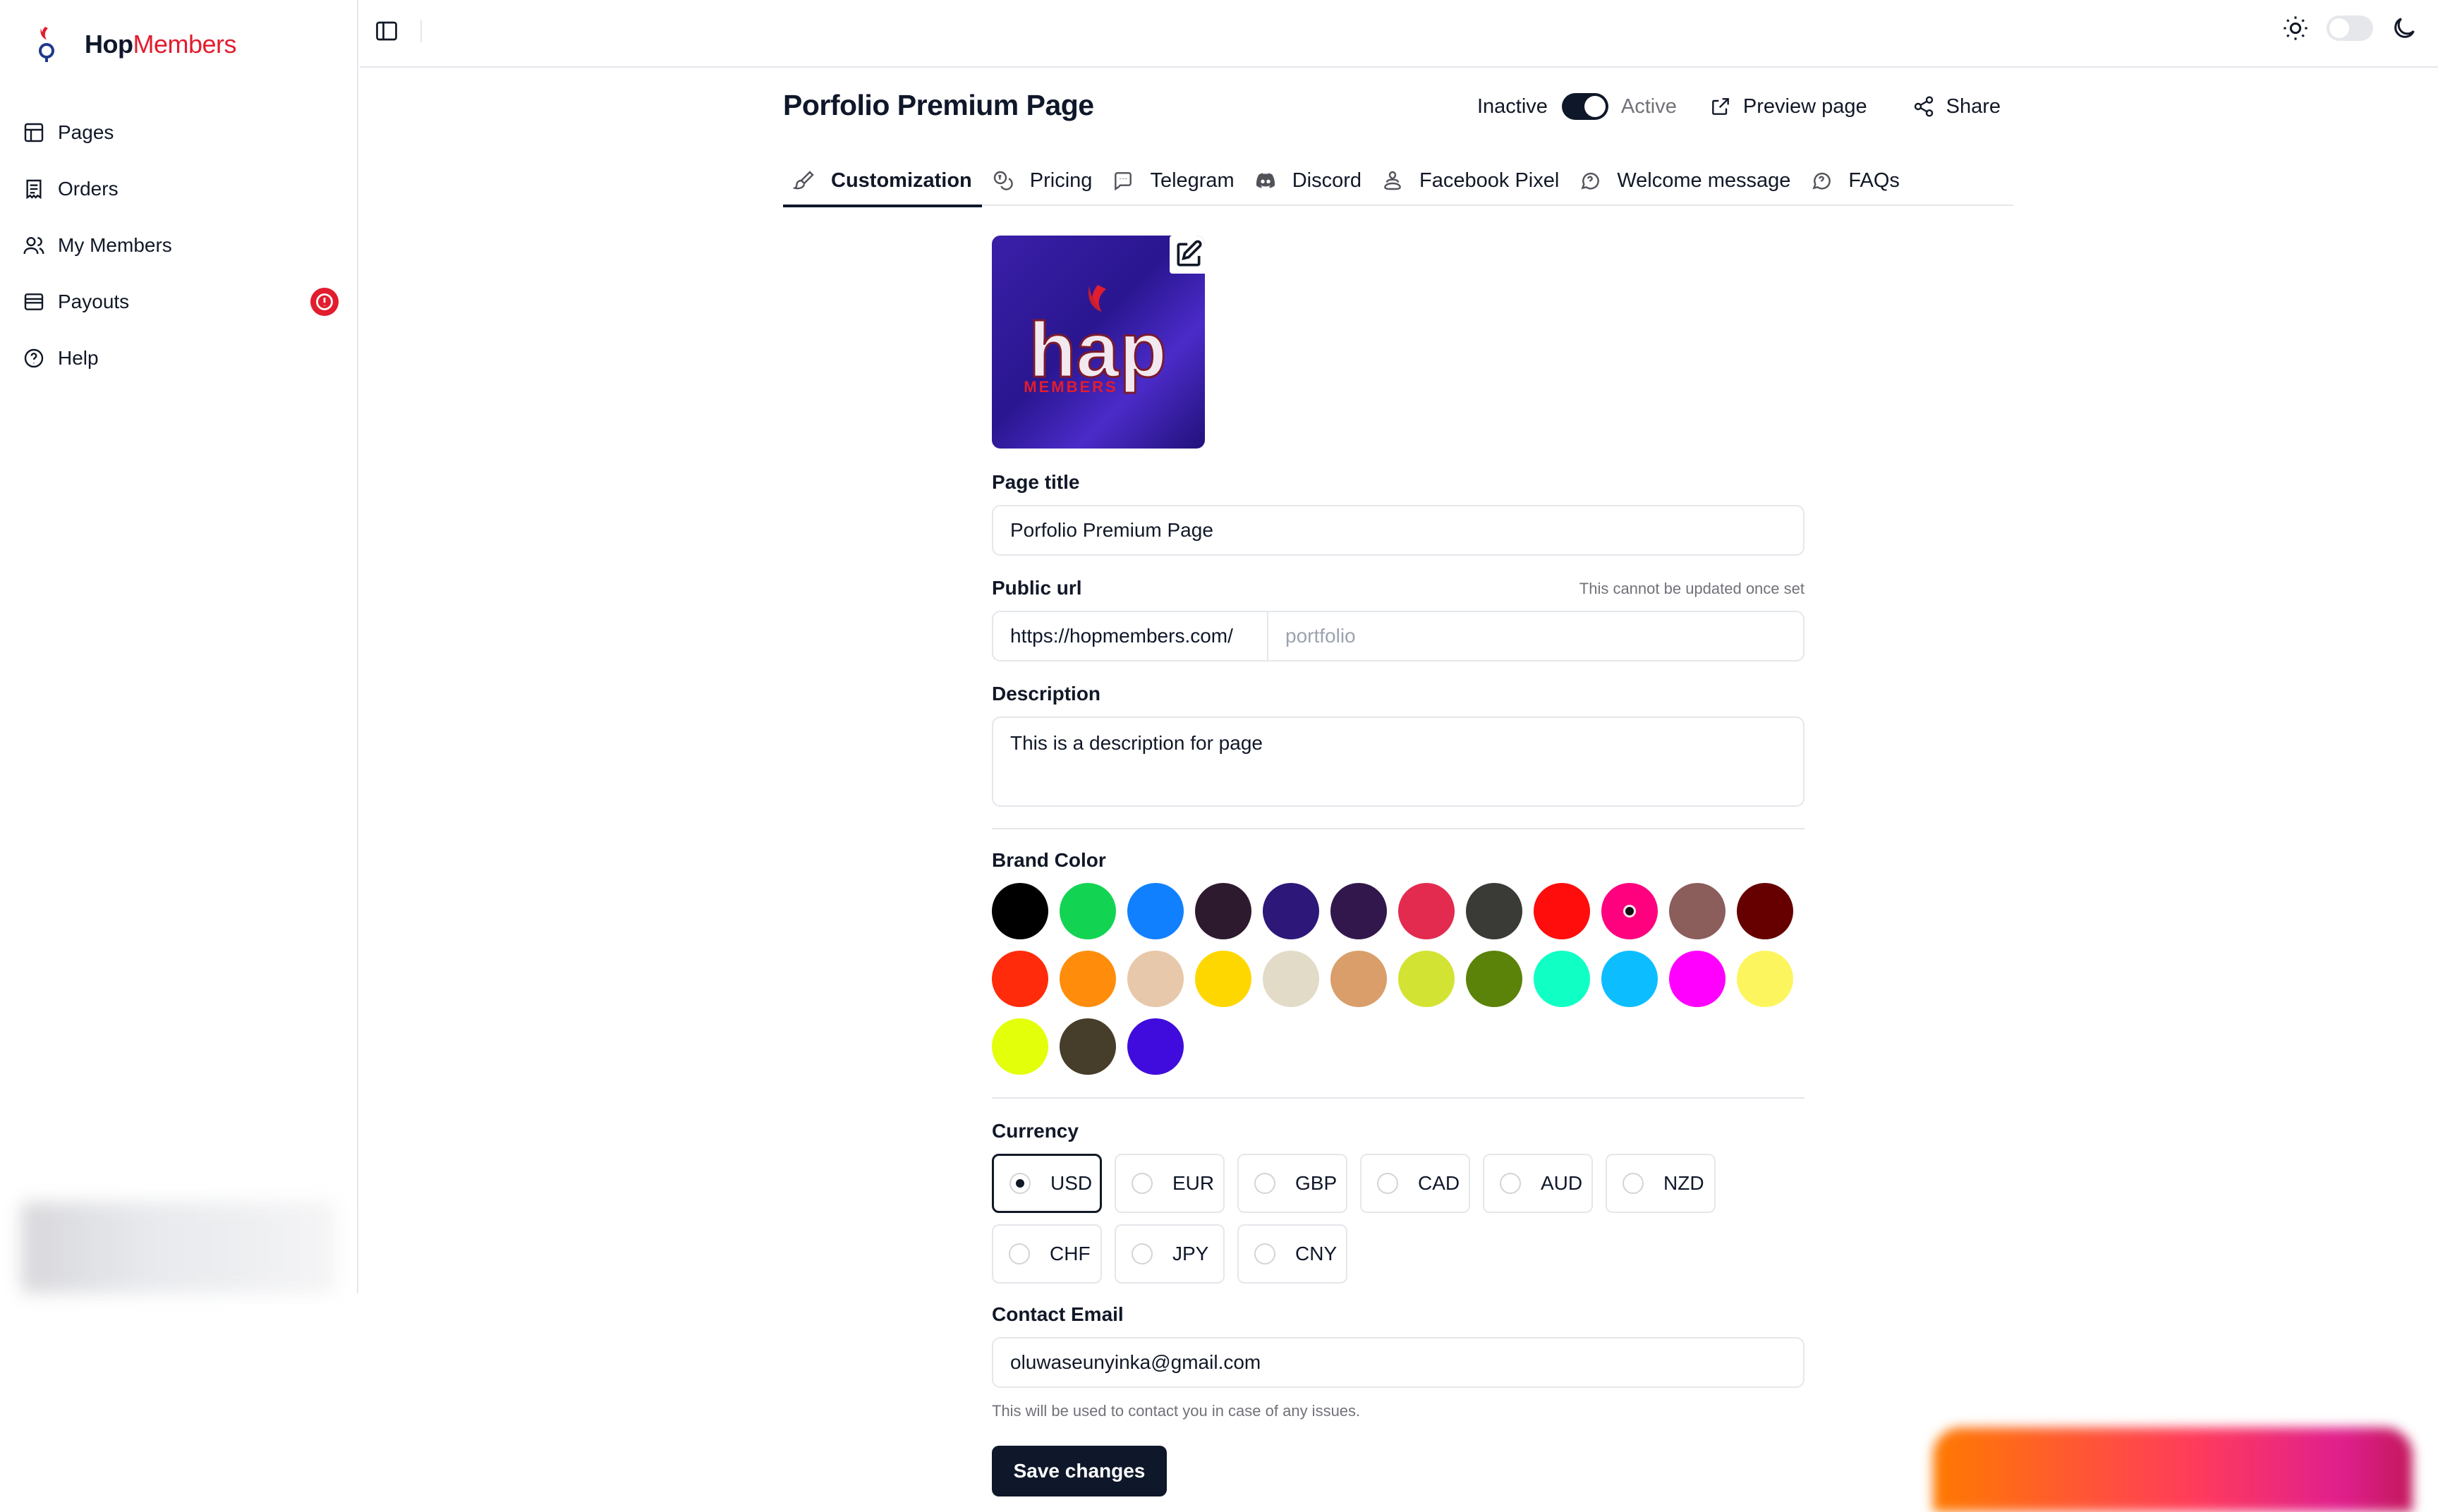 This screenshot has height=1512, width=2438. Describe the element at coordinates (386, 31) in the screenshot. I see `sidebar-toggle-icon` at that location.